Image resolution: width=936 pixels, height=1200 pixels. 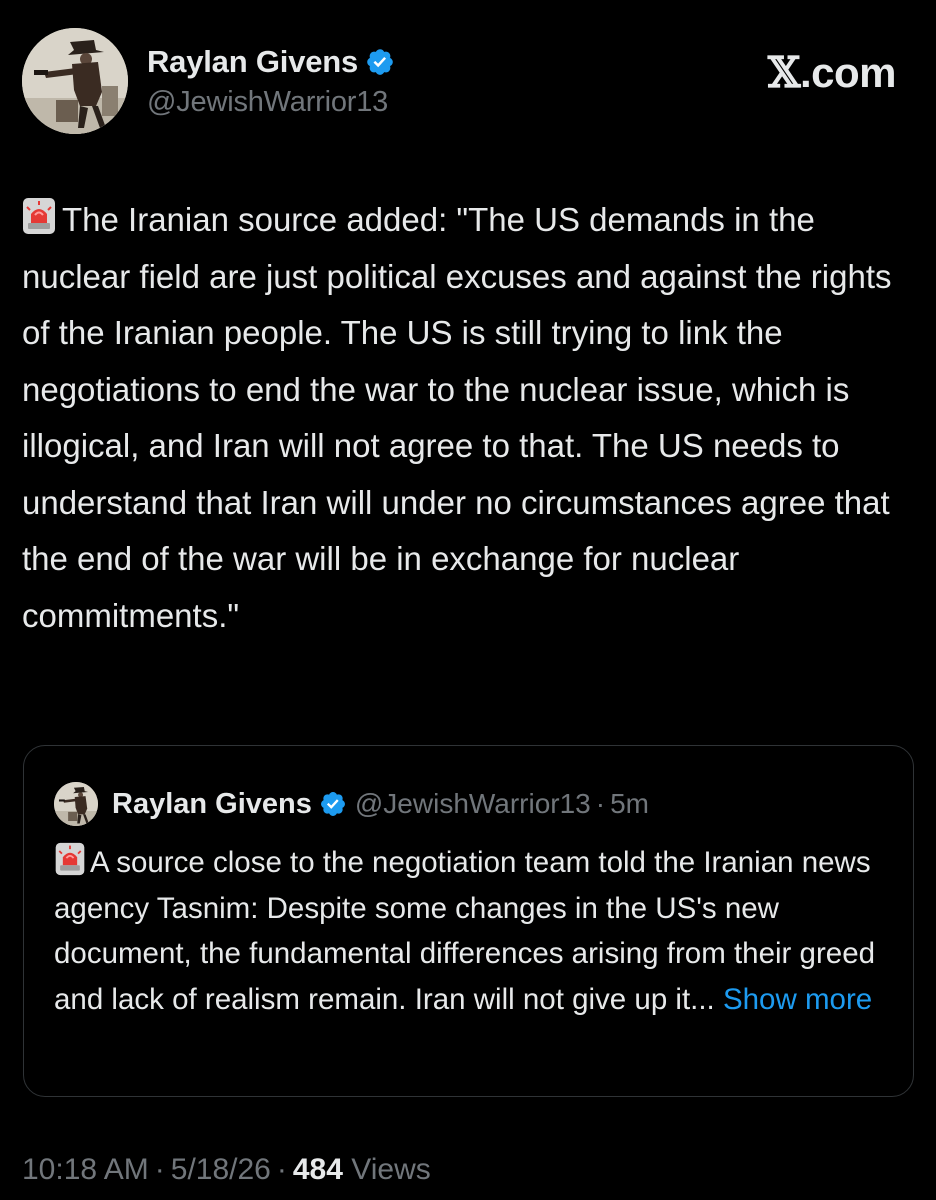 I want to click on x-logo-icon: 𝕏, so click(x=784, y=72).